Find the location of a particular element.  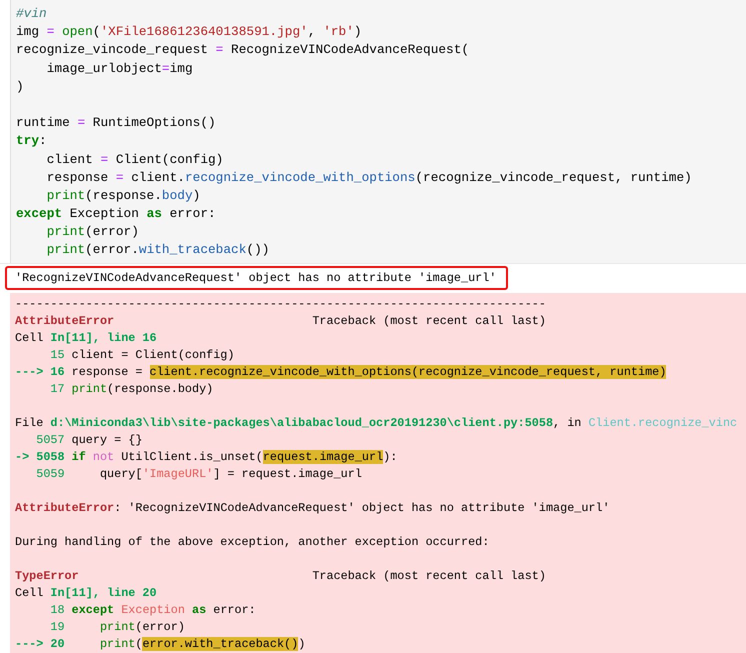

traceback-line: --------------------------------------------------------------------------- is located at coordinates (281, 304).